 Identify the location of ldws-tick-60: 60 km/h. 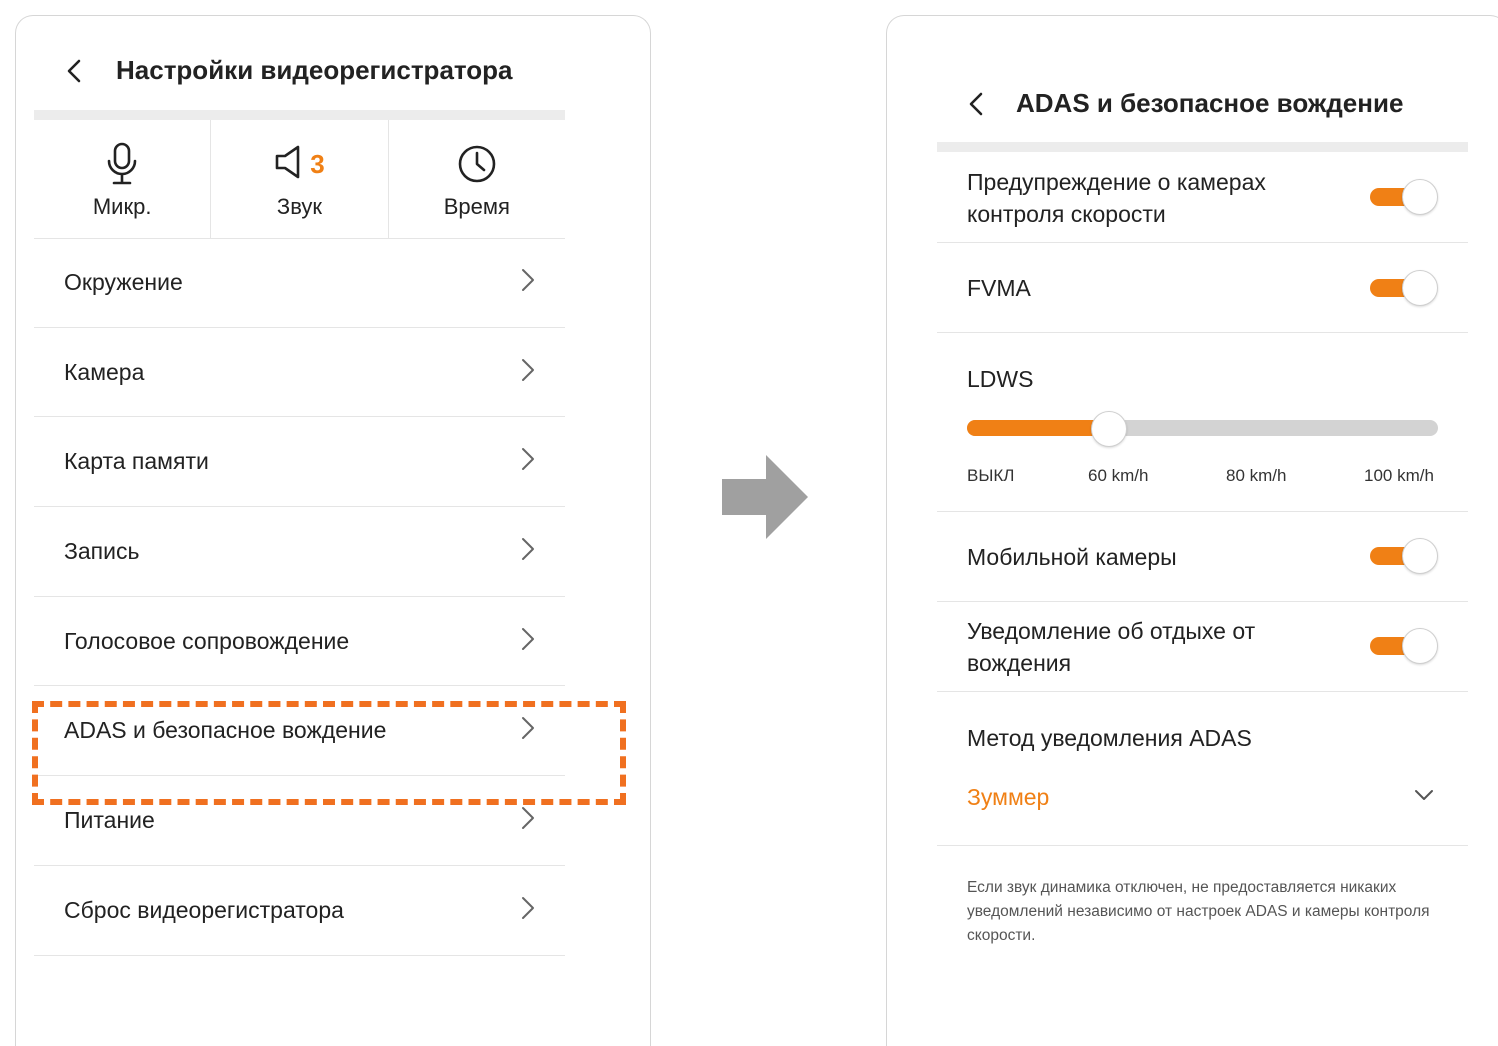
(1118, 475).